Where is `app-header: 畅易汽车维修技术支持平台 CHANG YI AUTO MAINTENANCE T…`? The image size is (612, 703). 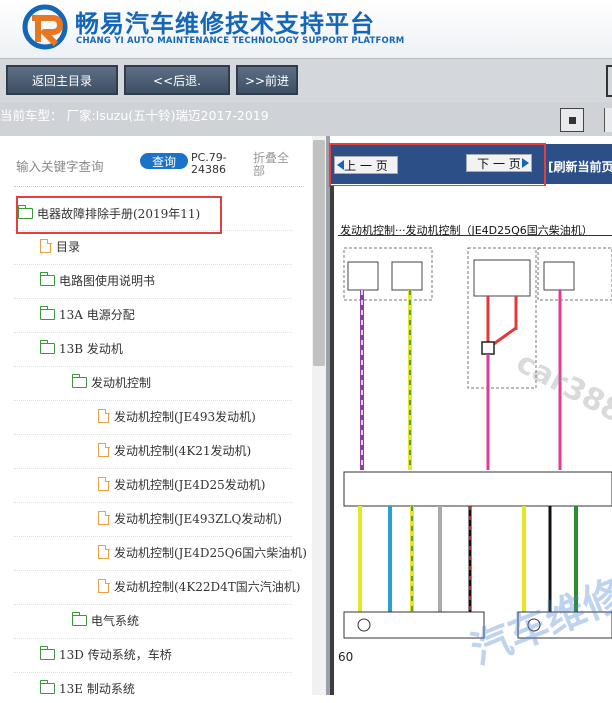 app-header: 畅易汽车维修技术支持平台 CHANG YI AUTO MAINTENANCE T… is located at coordinates (306, 29).